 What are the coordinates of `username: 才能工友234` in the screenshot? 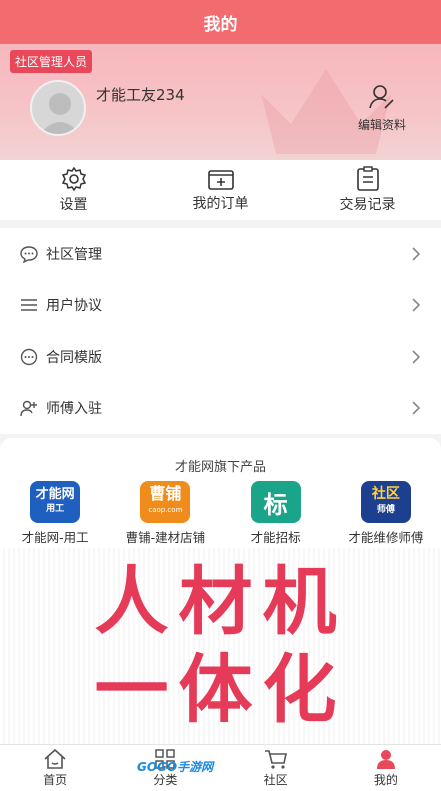 It's located at (140, 95).